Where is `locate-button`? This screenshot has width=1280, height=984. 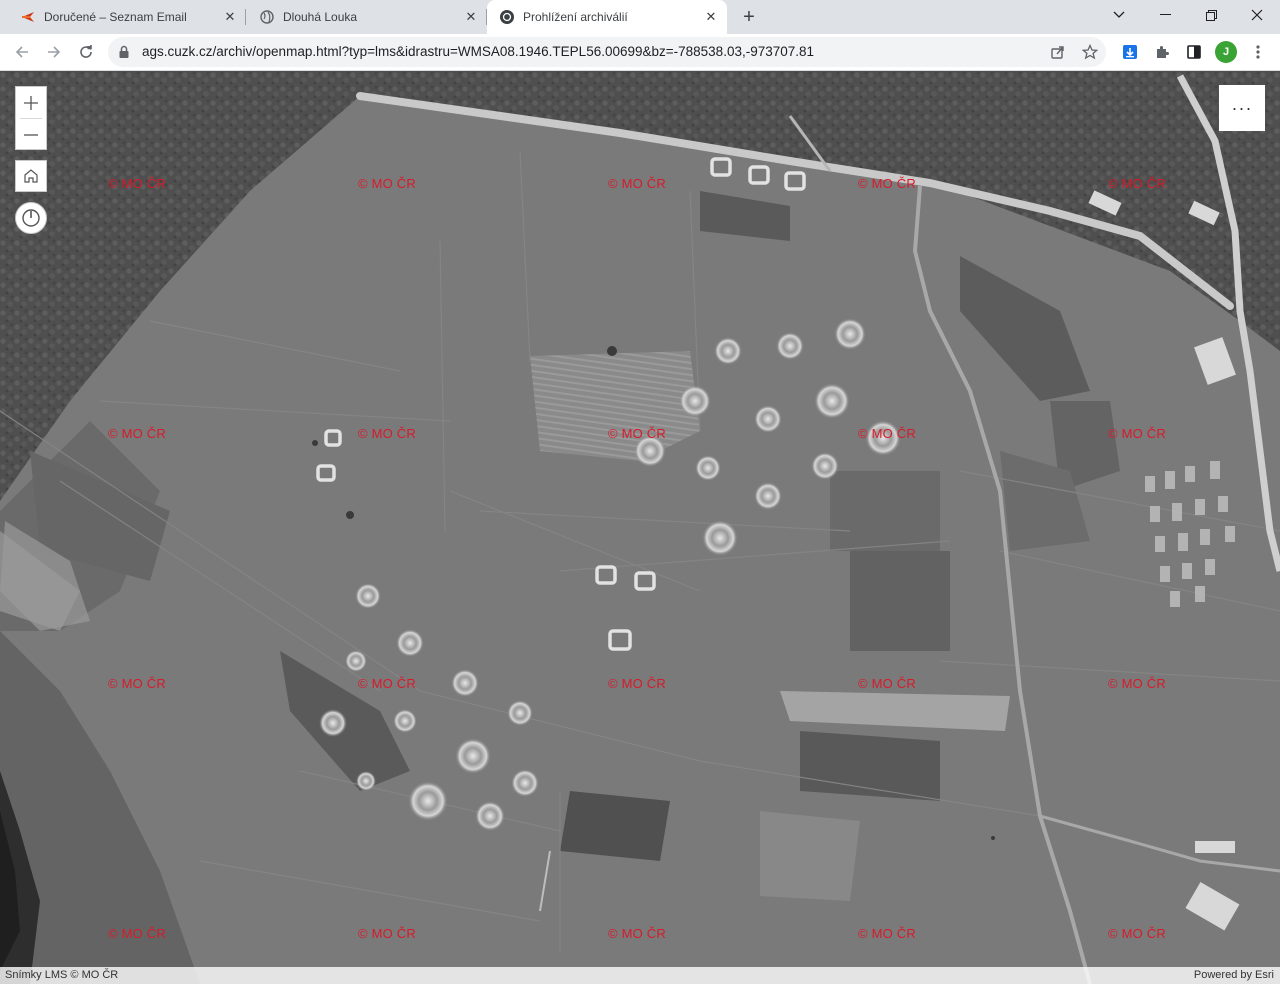 locate-button is located at coordinates (31, 218).